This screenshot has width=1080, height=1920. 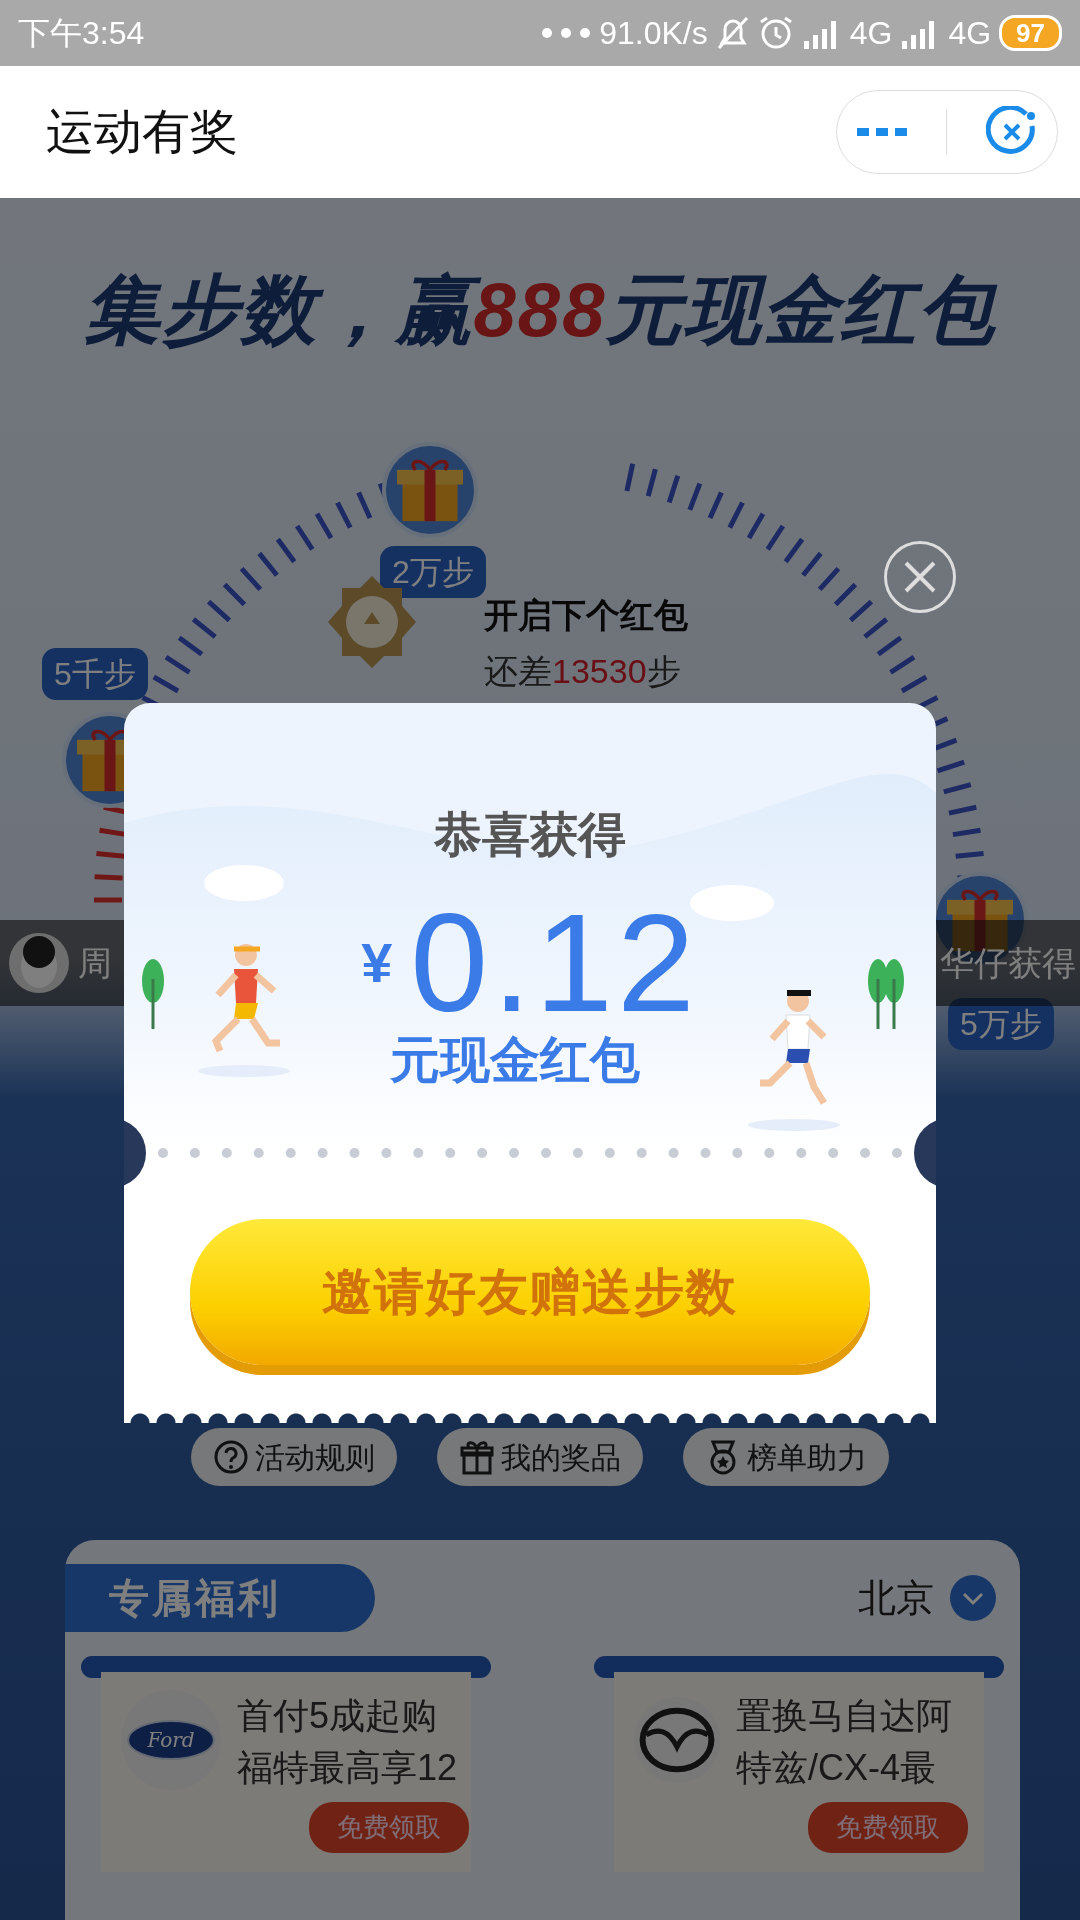 I want to click on offer-text: 首付5成起购福特最高享12, so click(x=348, y=1742).